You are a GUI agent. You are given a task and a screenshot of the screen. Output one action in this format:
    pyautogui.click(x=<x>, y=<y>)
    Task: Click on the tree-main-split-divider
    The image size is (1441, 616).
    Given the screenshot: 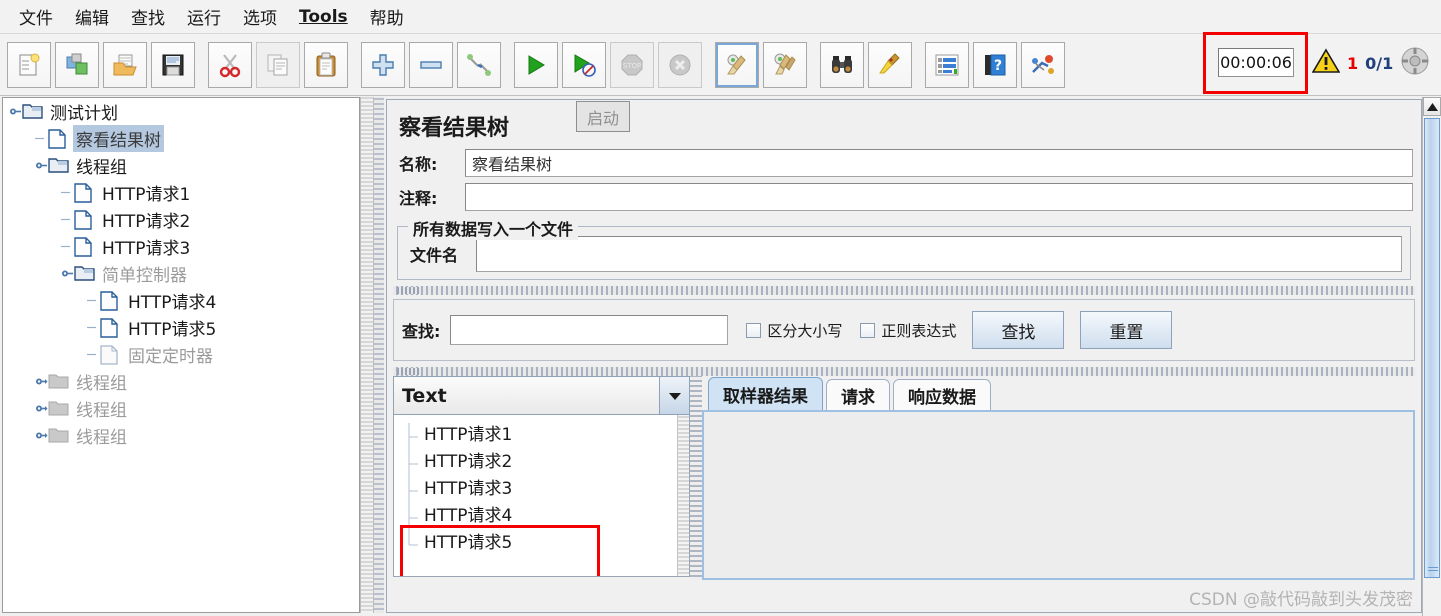 What is the action you would take?
    pyautogui.click(x=379, y=355)
    